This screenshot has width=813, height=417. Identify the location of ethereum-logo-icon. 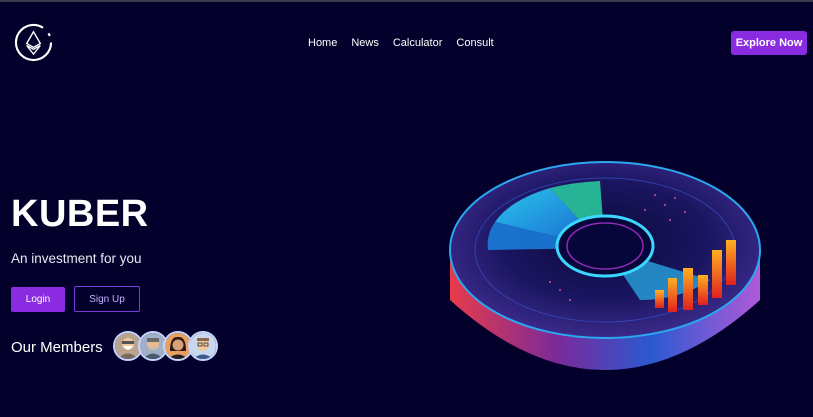
(33, 42).